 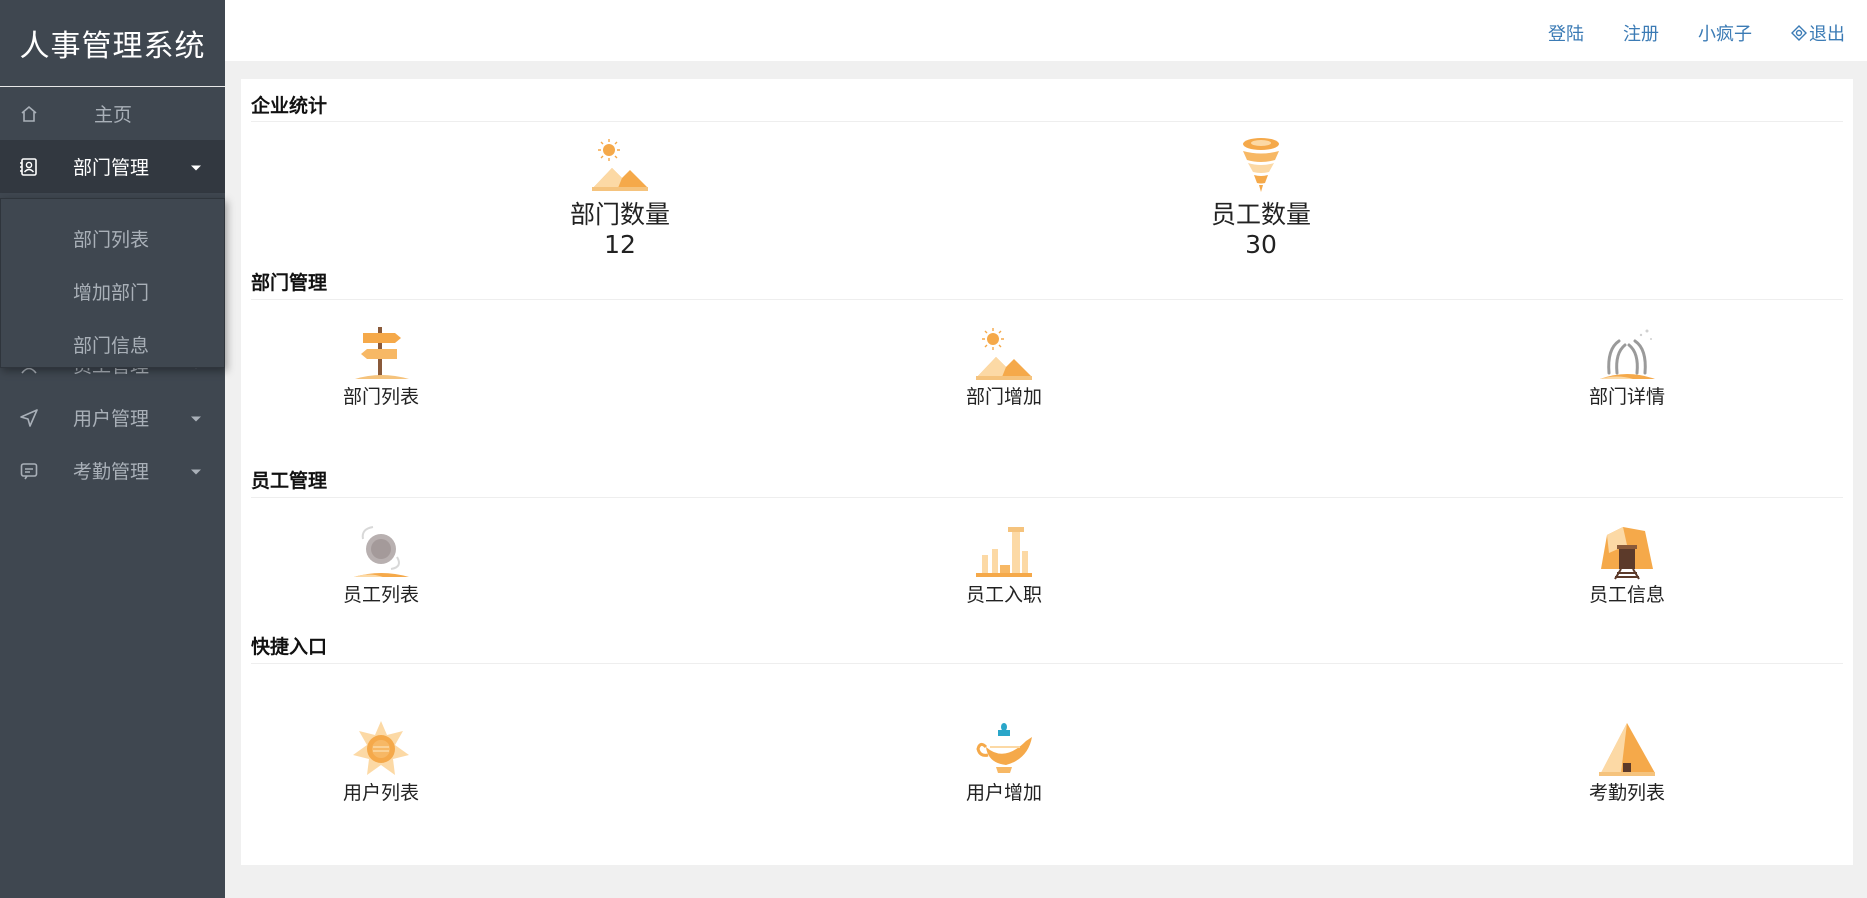 I want to click on tile-attendance-list: 考勤列表, so click(x=1627, y=762).